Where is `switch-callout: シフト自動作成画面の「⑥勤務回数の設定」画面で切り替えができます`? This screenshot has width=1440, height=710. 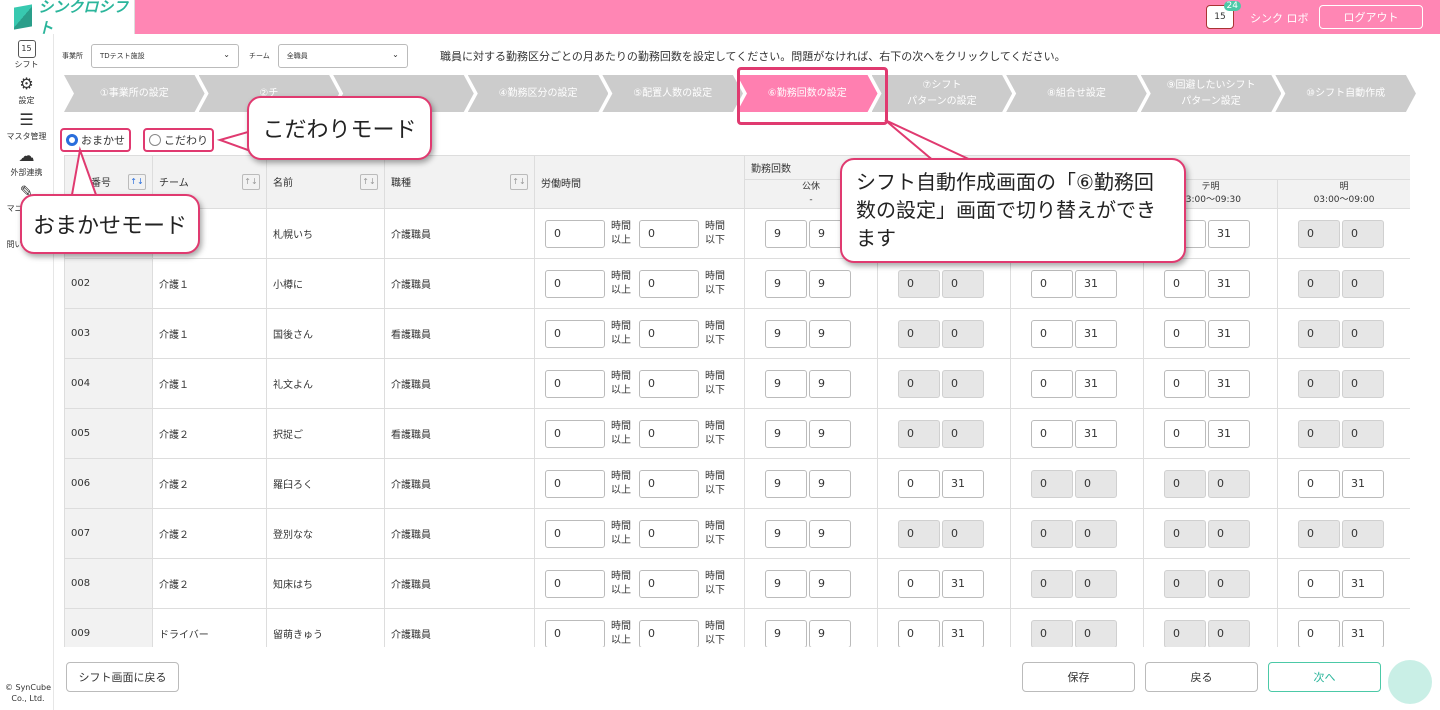
switch-callout: シフト自動作成画面の「⑥勤務回数の設定」画面で切り替えができます is located at coordinates (1013, 210).